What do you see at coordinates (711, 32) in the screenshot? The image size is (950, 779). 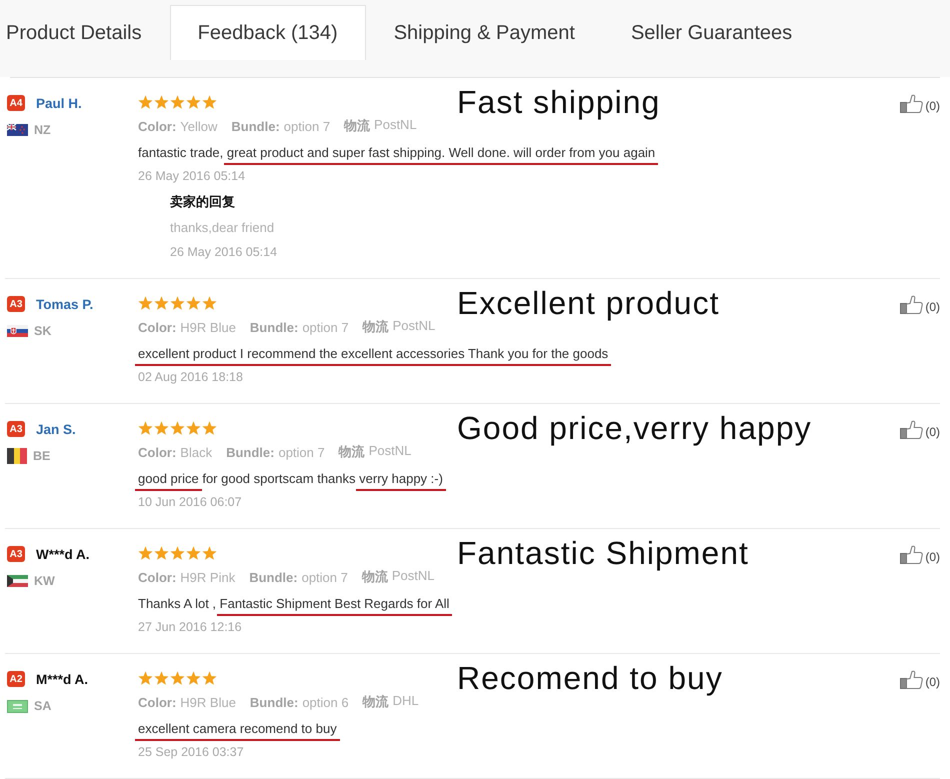 I see `tab: Seller Guarantees` at bounding box center [711, 32].